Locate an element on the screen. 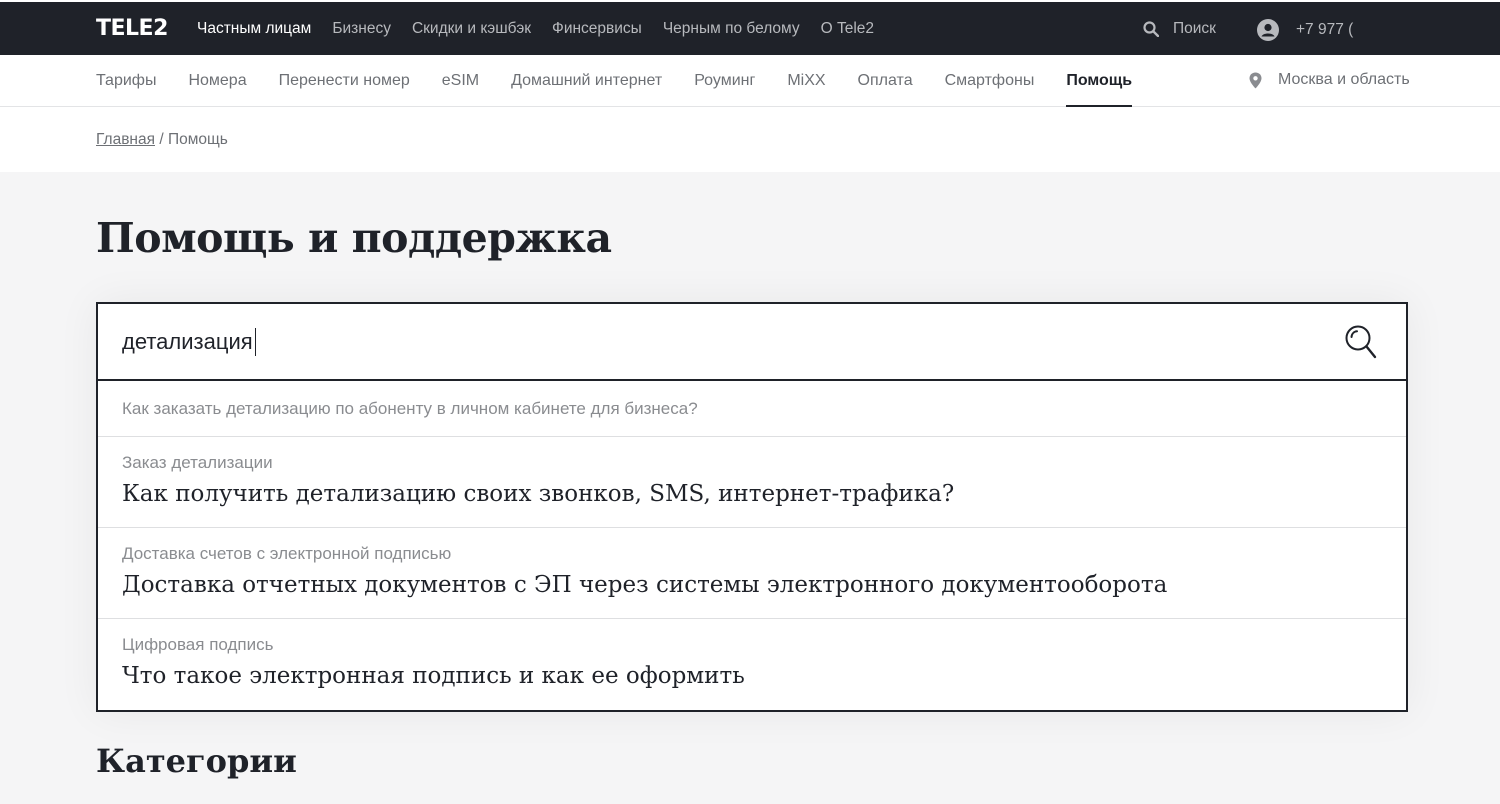 This screenshot has height=804, width=1500. top-nav-black-on-white: Черным по белому is located at coordinates (731, 29).